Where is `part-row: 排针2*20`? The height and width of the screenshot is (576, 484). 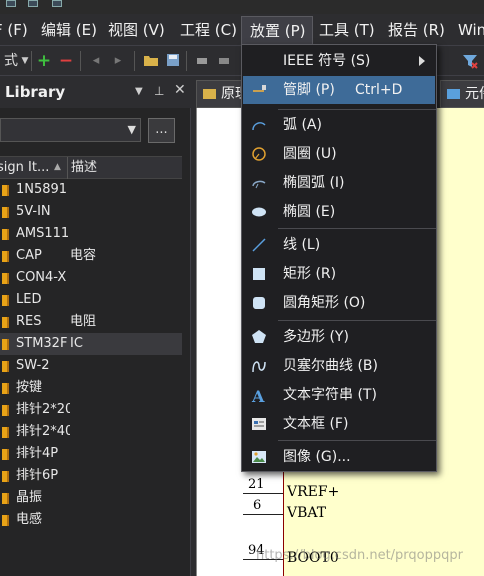 part-row: 排针2*20 is located at coordinates (91, 410).